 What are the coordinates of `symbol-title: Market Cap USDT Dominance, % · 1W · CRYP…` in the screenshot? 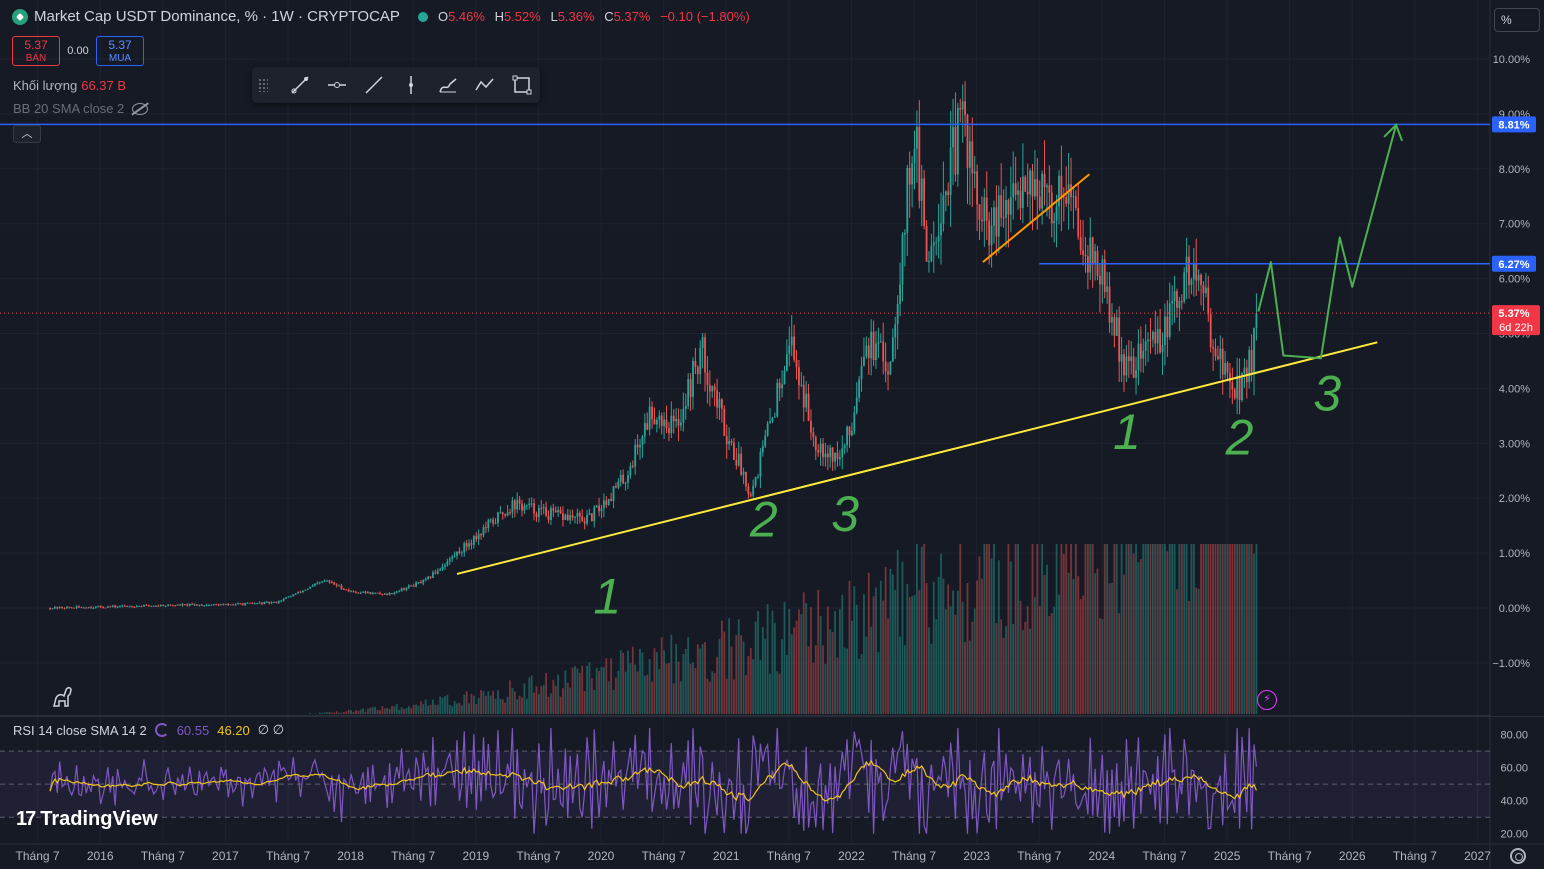 It's located at (217, 16).